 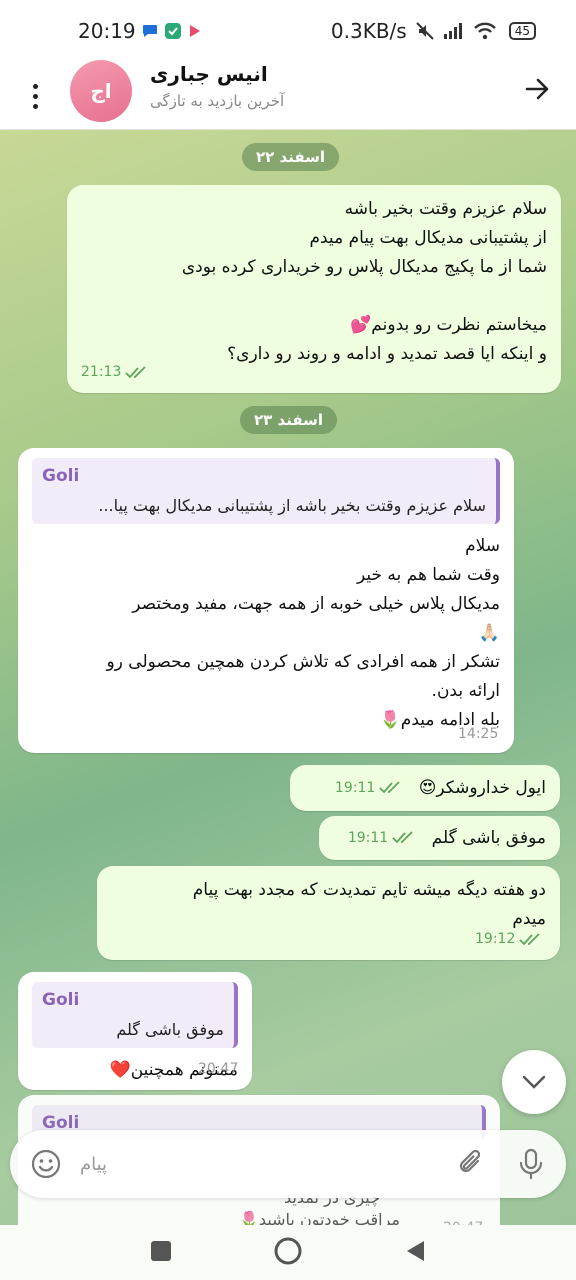 I want to click on home-icon, so click(x=288, y=1253).